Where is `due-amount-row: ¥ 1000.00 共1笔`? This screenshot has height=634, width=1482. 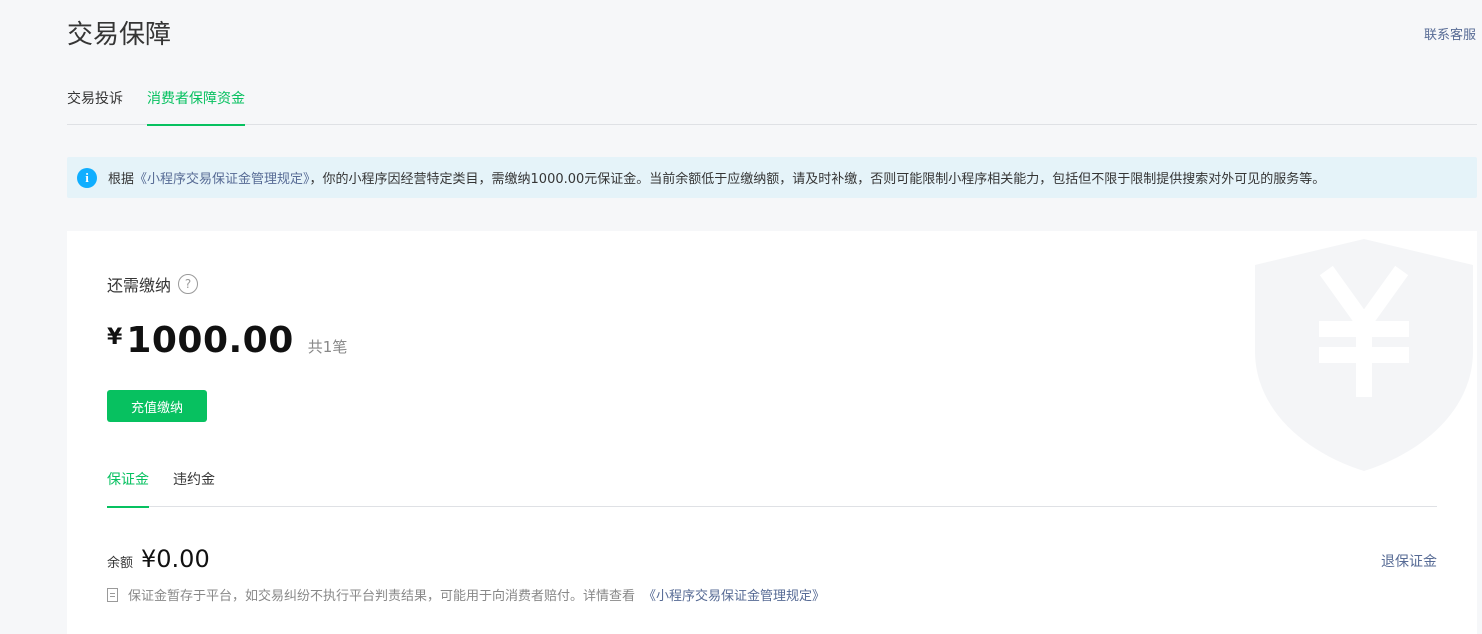
due-amount-row: ¥ 1000.00 共1笔 is located at coordinates (227, 340).